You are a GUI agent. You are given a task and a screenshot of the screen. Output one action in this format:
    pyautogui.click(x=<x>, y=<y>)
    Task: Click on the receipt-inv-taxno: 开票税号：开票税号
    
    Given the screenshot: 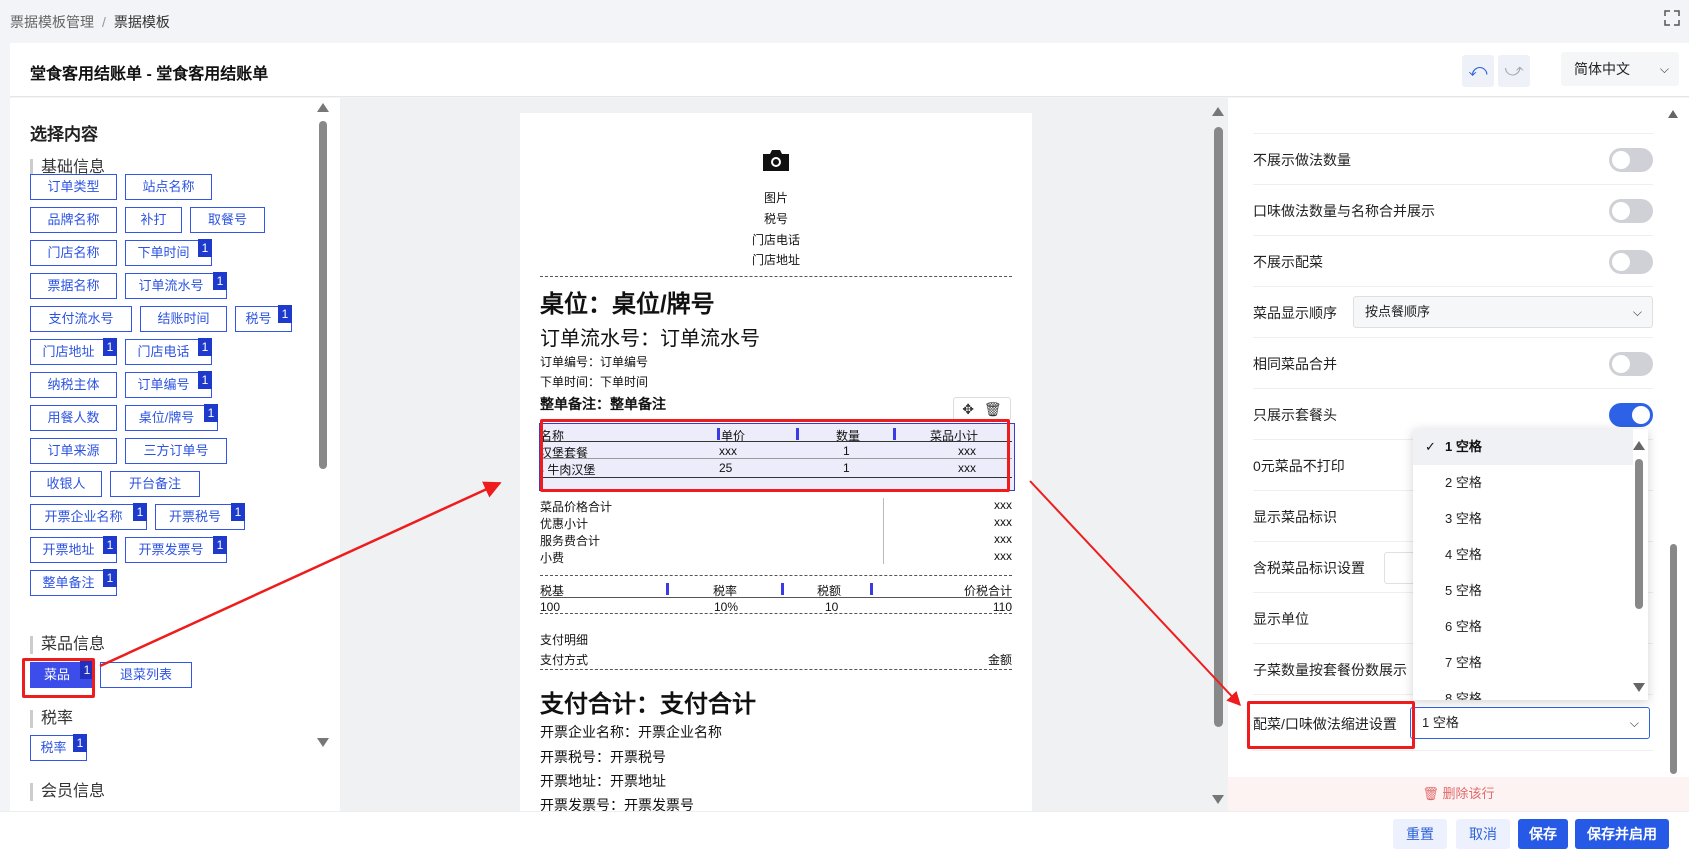 What is the action you would take?
    pyautogui.click(x=603, y=757)
    